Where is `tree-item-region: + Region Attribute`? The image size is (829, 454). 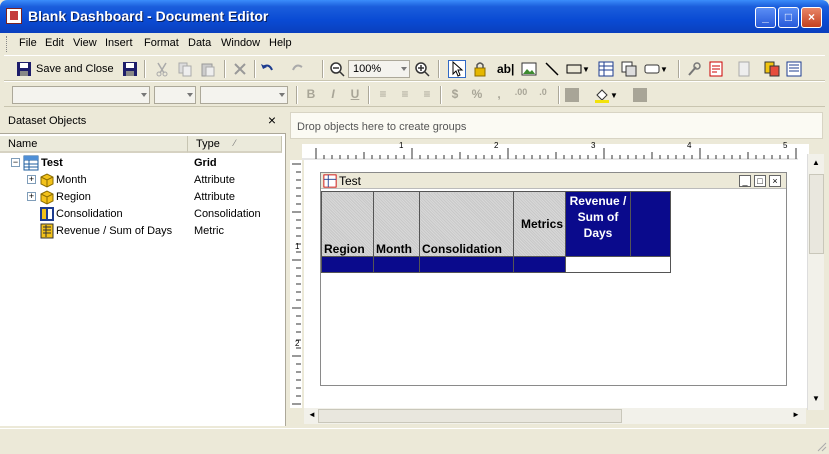 tree-item-region: + Region Attribute is located at coordinates (143, 197).